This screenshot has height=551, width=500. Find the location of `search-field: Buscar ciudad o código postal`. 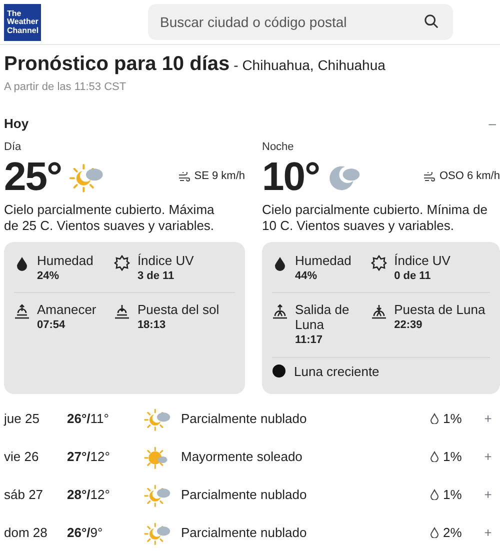

search-field: Buscar ciudad o código postal is located at coordinates (300, 22).